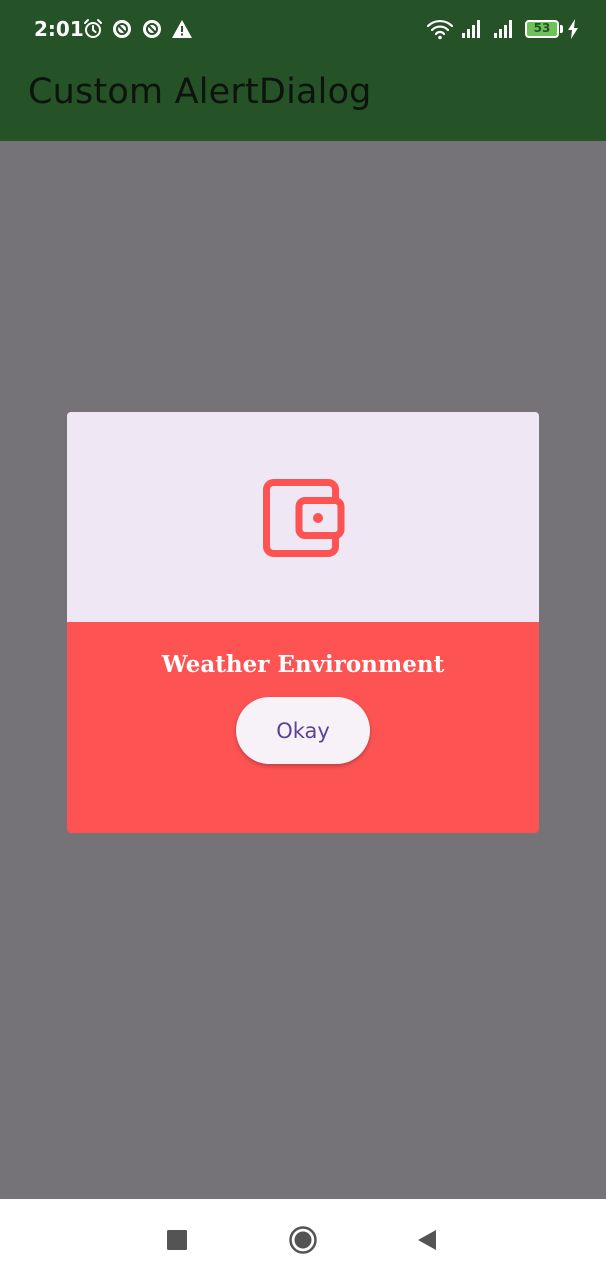 The height and width of the screenshot is (1280, 606). Describe the element at coordinates (182, 29) in the screenshot. I see `warning-icon` at that location.